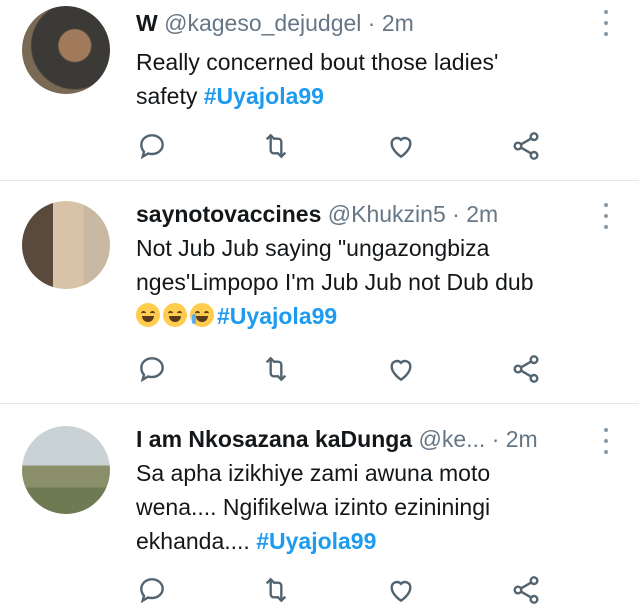 This screenshot has width=639, height=616. What do you see at coordinates (274, 439) in the screenshot?
I see `display-name: I am Nkosazana kaDunga` at bounding box center [274, 439].